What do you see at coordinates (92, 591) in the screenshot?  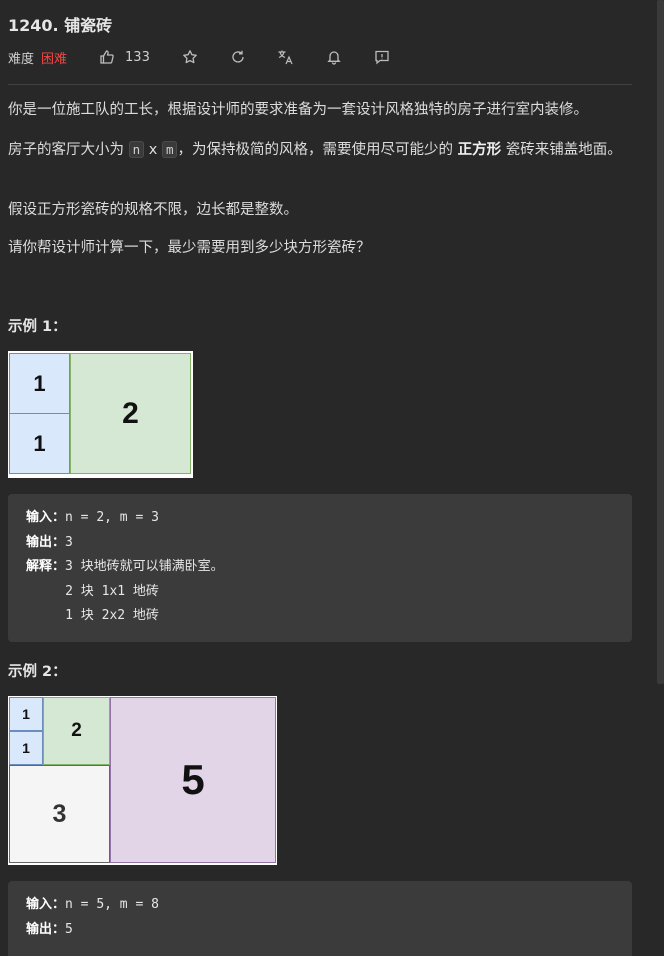 I see `example-1-explain-line-2: 2 块 1x1 地砖` at bounding box center [92, 591].